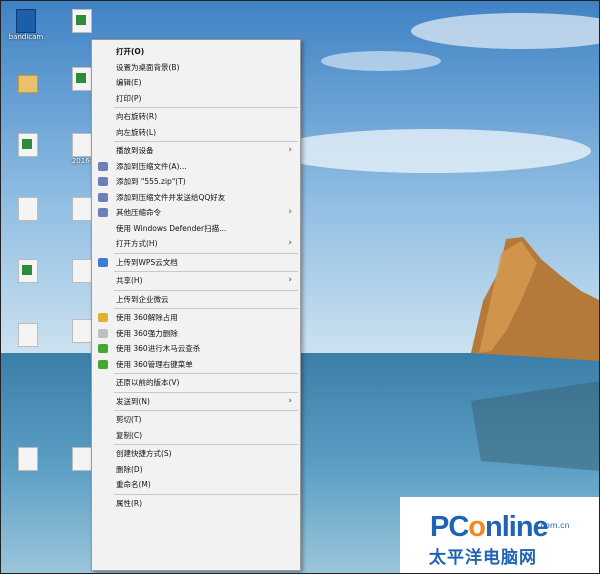 The height and width of the screenshot is (574, 600). I want to click on context-menu-item: 添加到压缩文件并发送给QQ好友, so click(196, 197).